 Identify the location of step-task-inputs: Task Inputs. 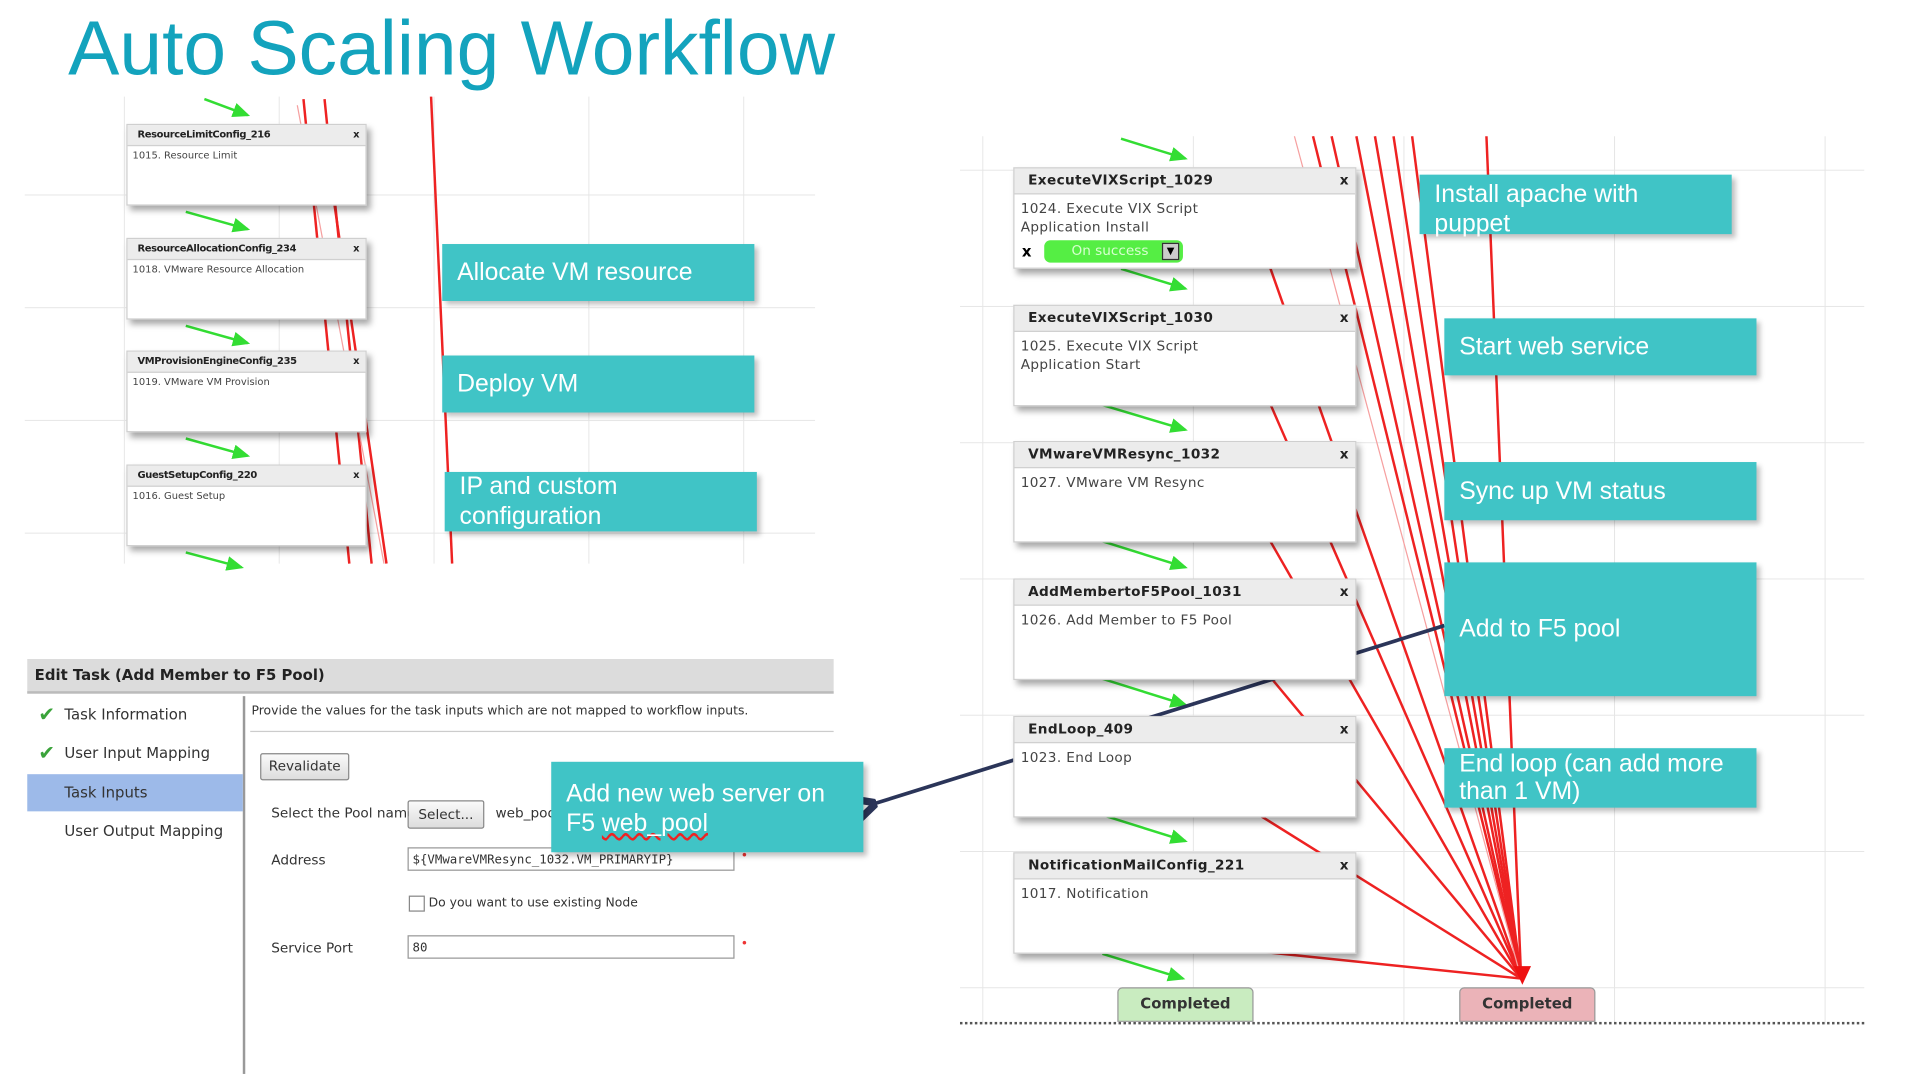
(135, 793).